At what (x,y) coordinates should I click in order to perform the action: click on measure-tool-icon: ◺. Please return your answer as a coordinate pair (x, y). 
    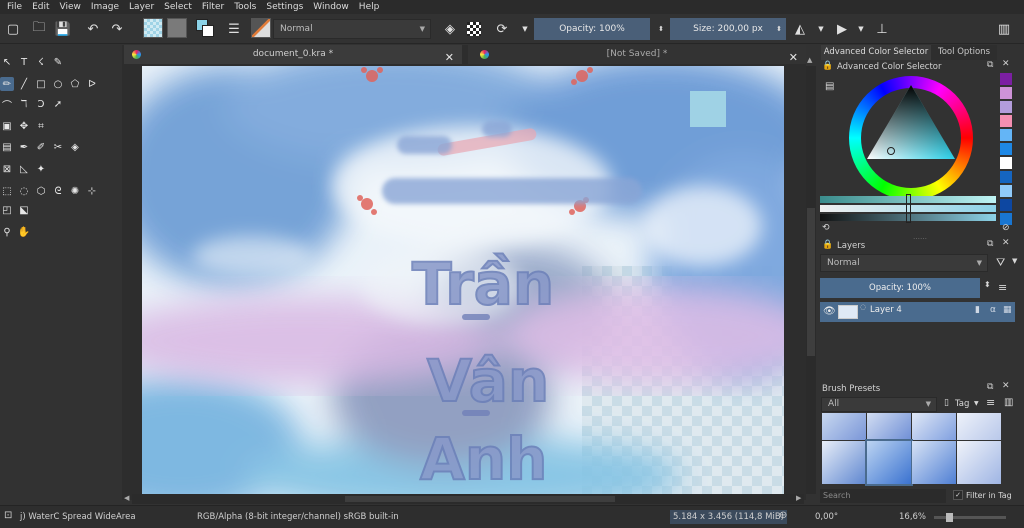
    Looking at the image, I should click on (24, 169).